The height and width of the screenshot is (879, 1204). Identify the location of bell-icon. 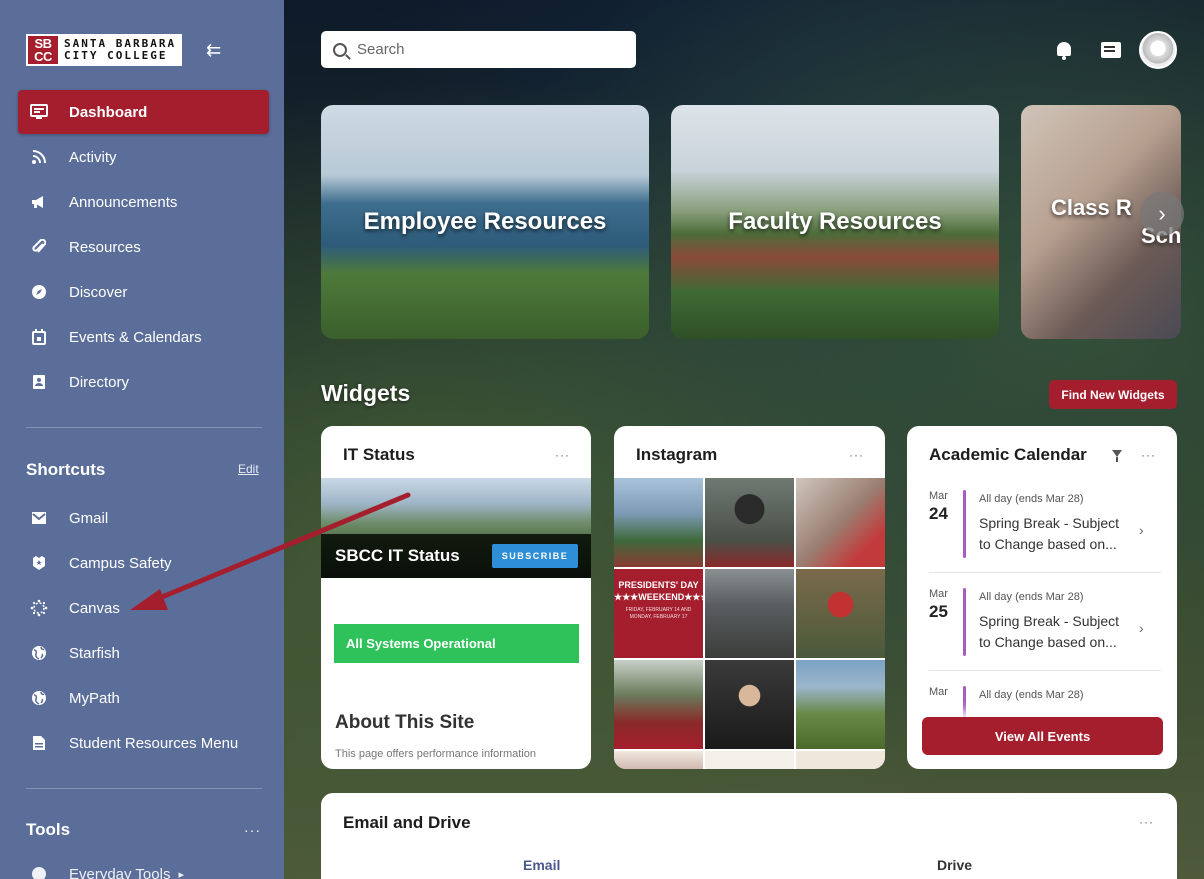
(1064, 50).